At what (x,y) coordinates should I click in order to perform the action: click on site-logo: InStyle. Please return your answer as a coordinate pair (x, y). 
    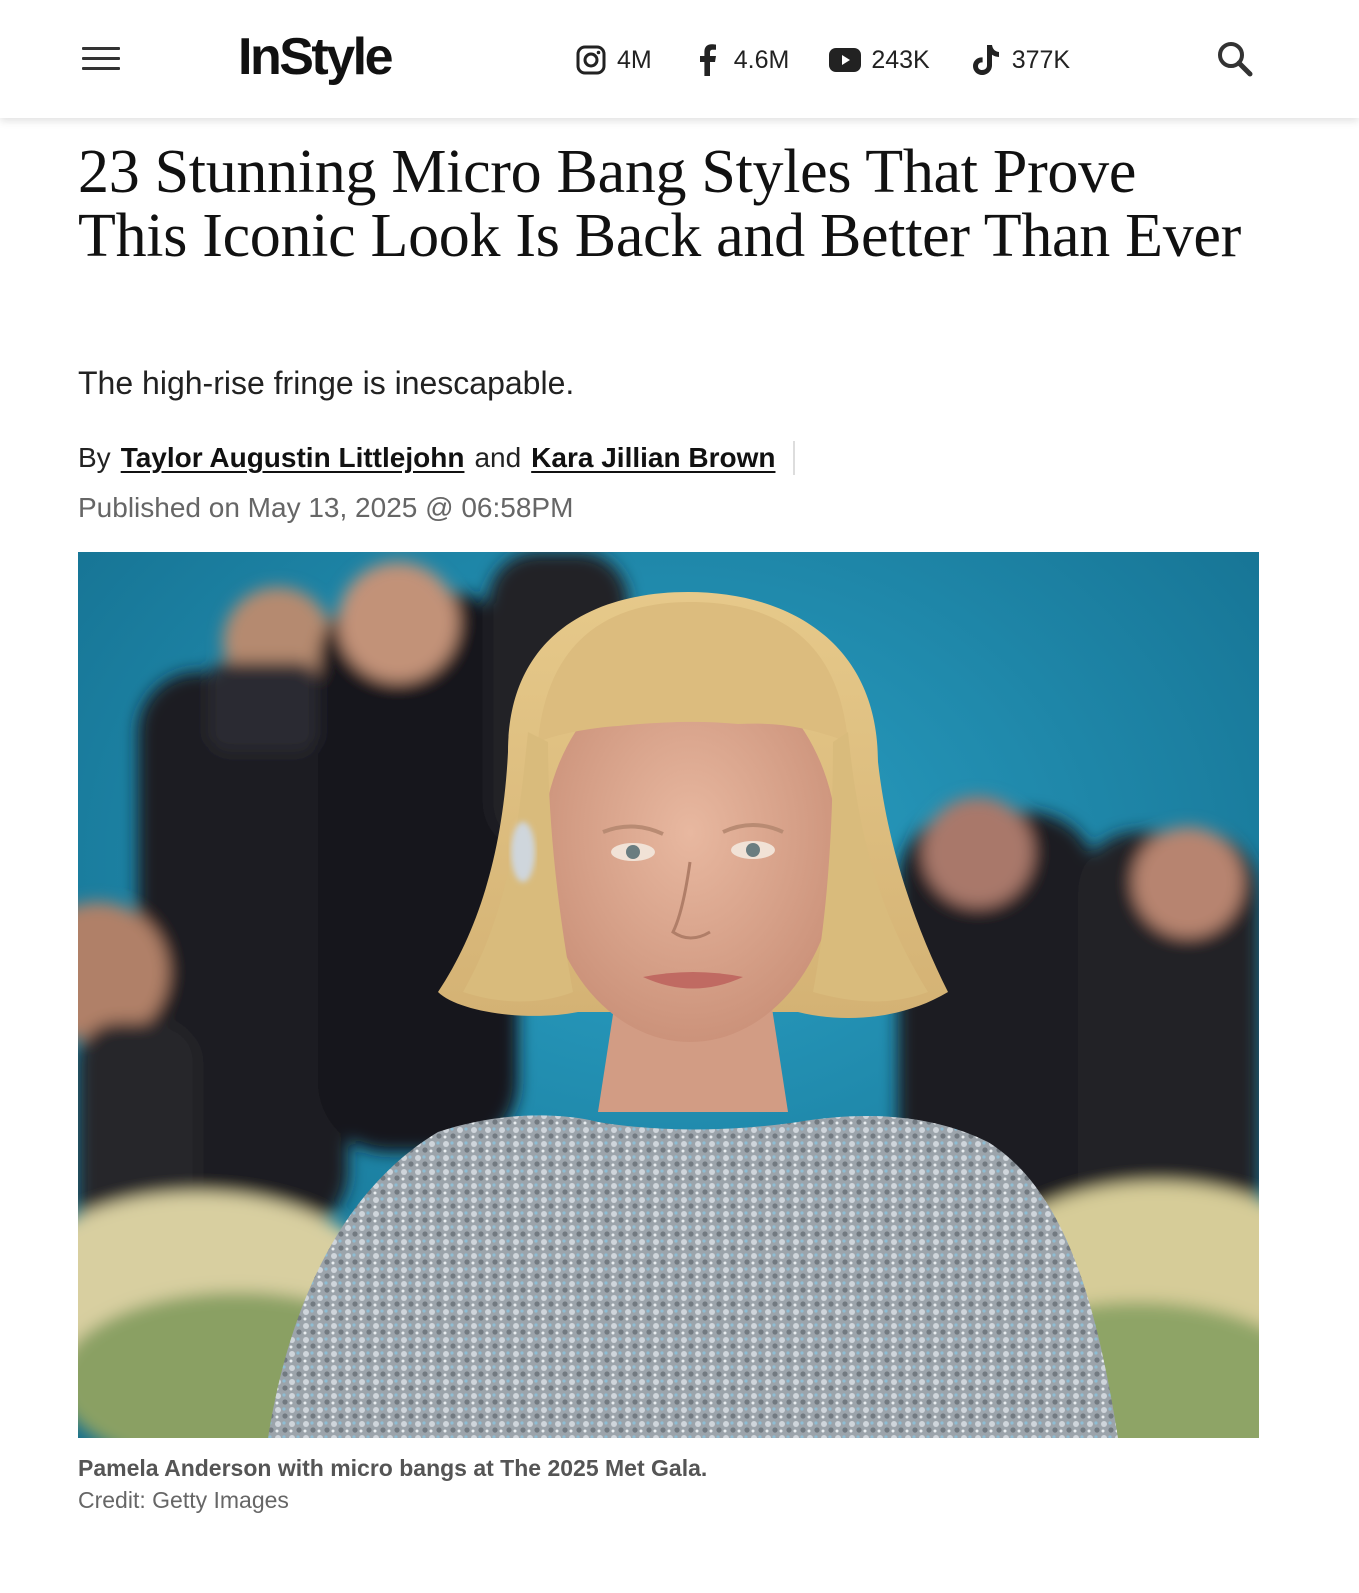
    Looking at the image, I should click on (316, 57).